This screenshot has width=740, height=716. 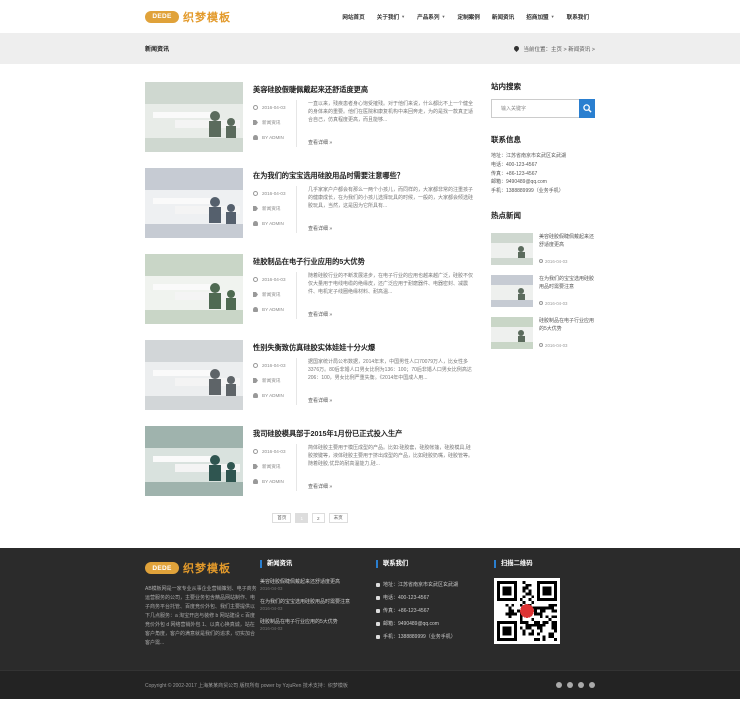 I want to click on footer-contact-fax: 传真：+86-123-4567, so click(x=406, y=611).